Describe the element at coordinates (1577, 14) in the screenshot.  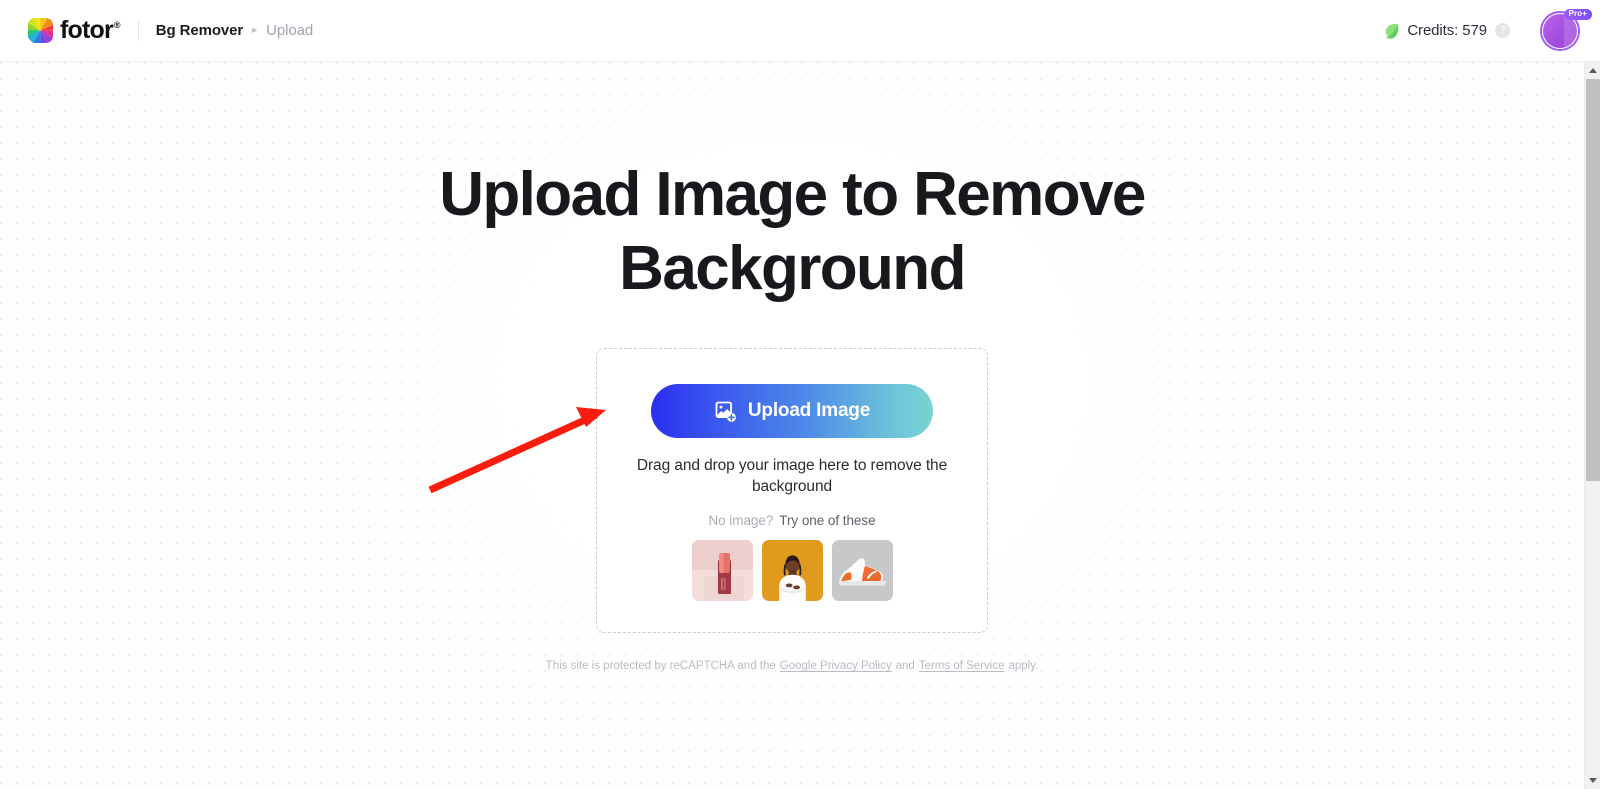
I see `pro-plus-badge: Pro+` at that location.